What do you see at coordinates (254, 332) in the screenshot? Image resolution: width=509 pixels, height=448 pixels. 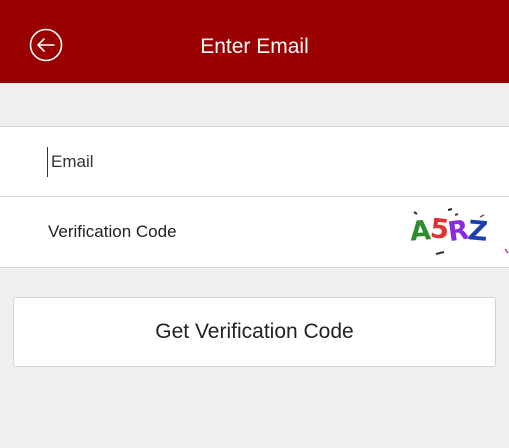 I see `get-verification-code-button: Get Verification Code` at bounding box center [254, 332].